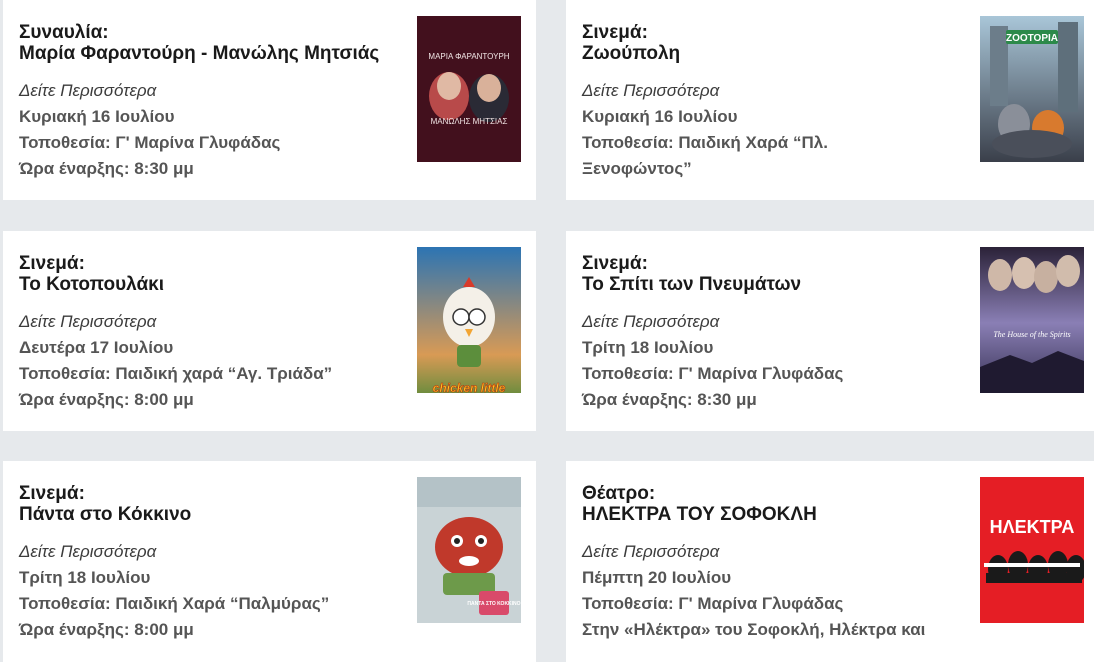  I want to click on event-category: Συναυλία:, so click(64, 32).